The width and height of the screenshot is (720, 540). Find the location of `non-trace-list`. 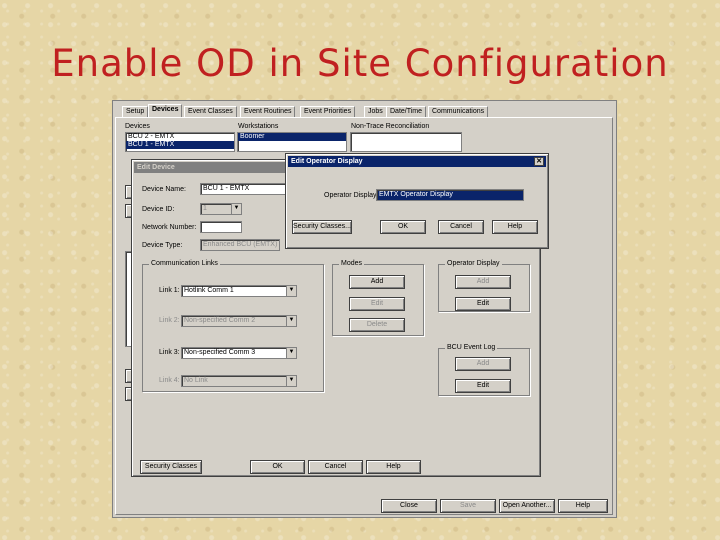

non-trace-list is located at coordinates (406, 142).